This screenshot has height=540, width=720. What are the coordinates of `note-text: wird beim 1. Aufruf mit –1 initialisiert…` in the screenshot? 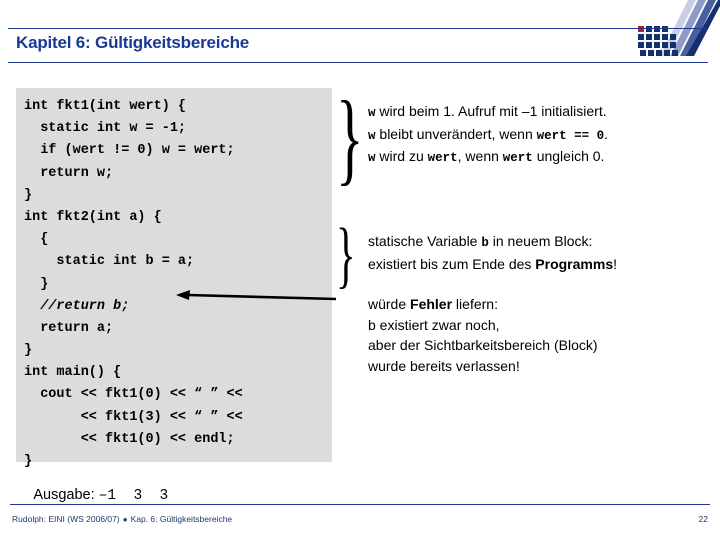 It's located at (491, 111).